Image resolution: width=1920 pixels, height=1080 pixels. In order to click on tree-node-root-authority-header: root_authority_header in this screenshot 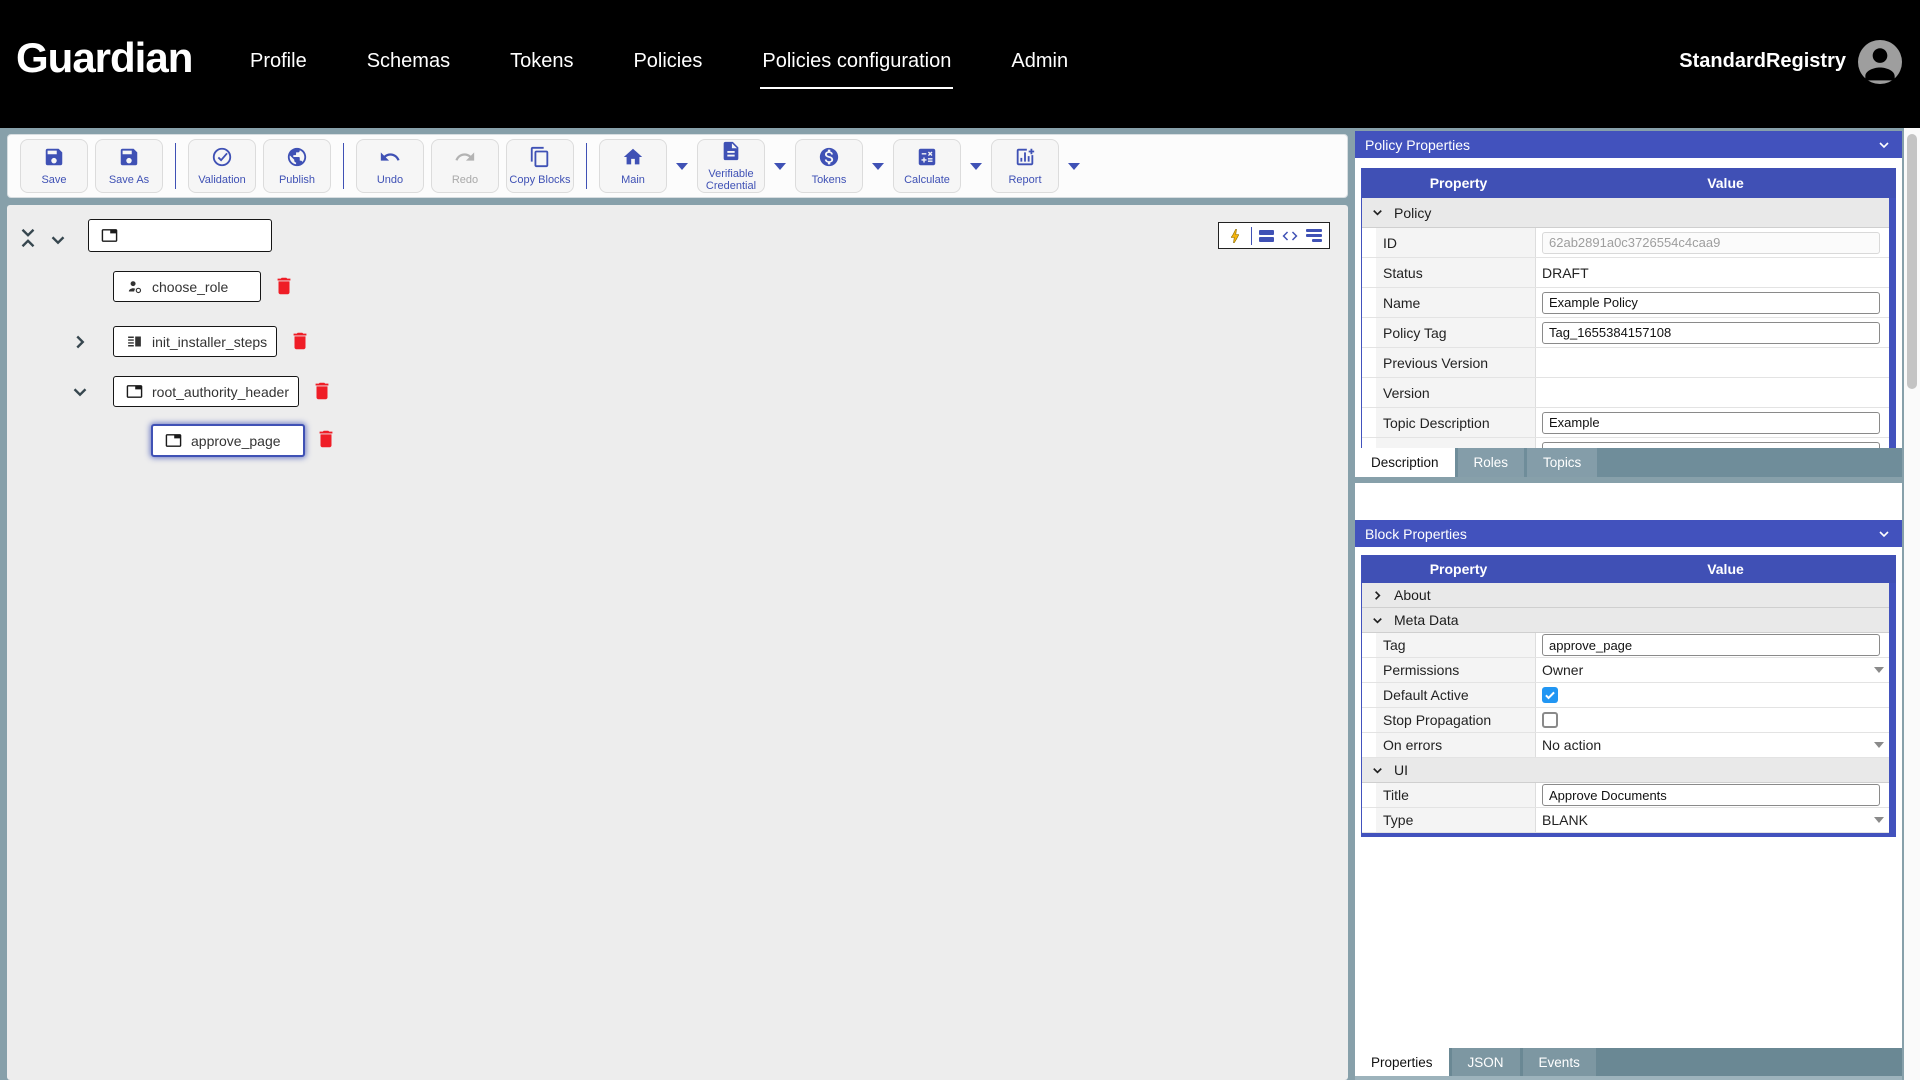, I will do `click(206, 391)`.